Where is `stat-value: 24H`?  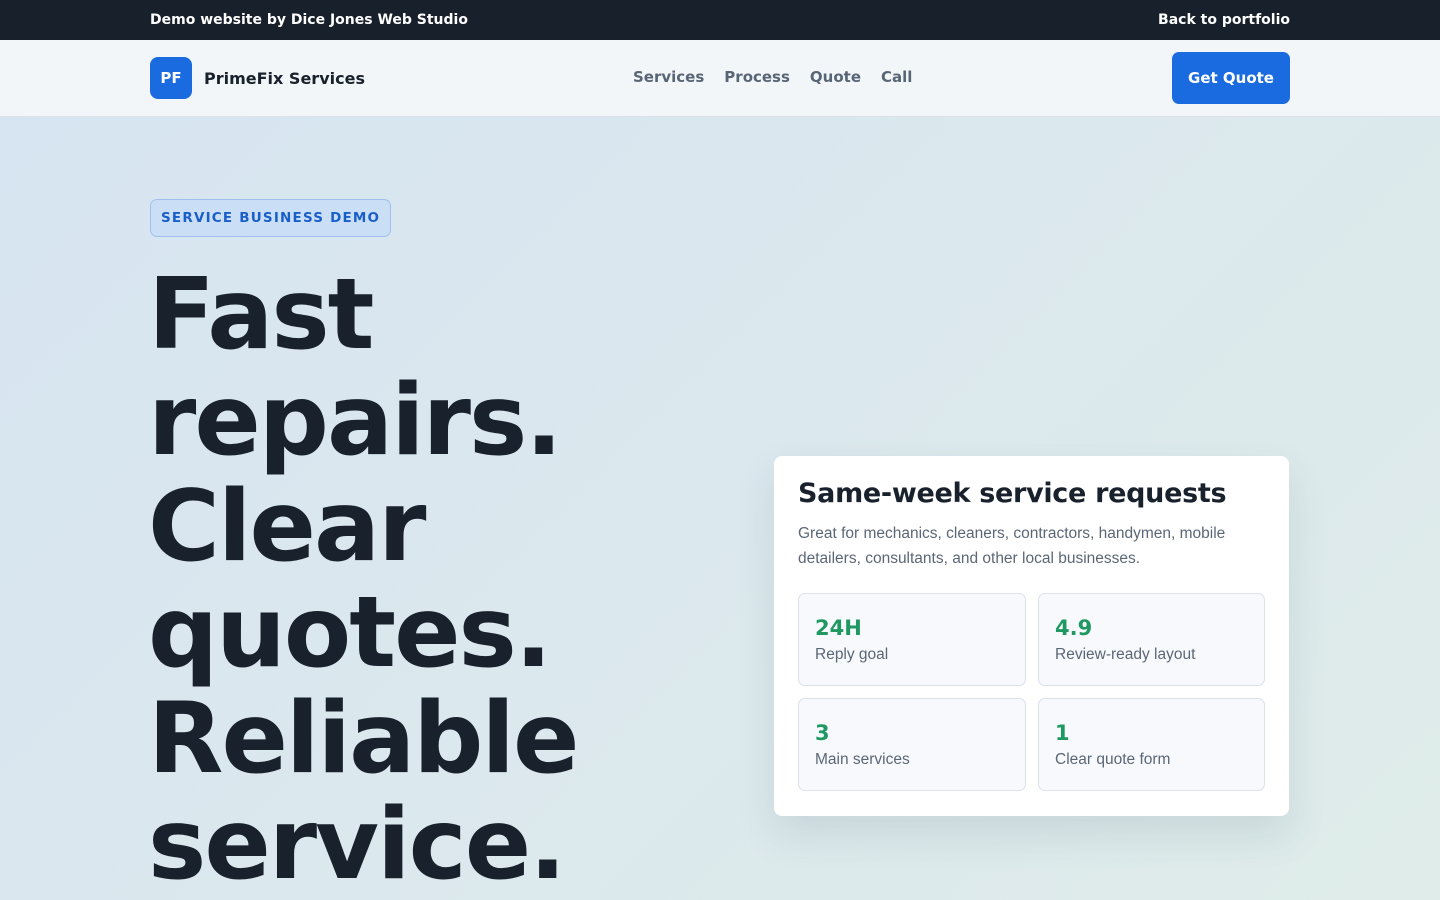 stat-value: 24H is located at coordinates (838, 628).